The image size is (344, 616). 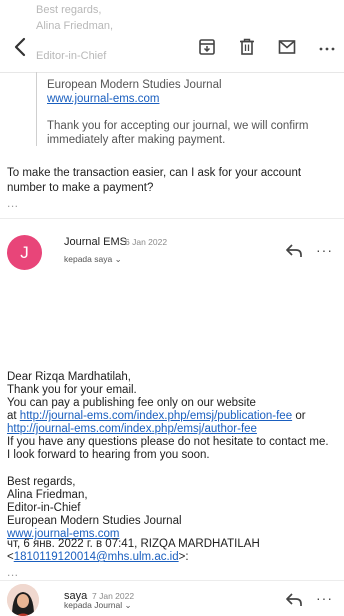 I want to click on recipient-summary: kepada saya ⌄, so click(x=93, y=259).